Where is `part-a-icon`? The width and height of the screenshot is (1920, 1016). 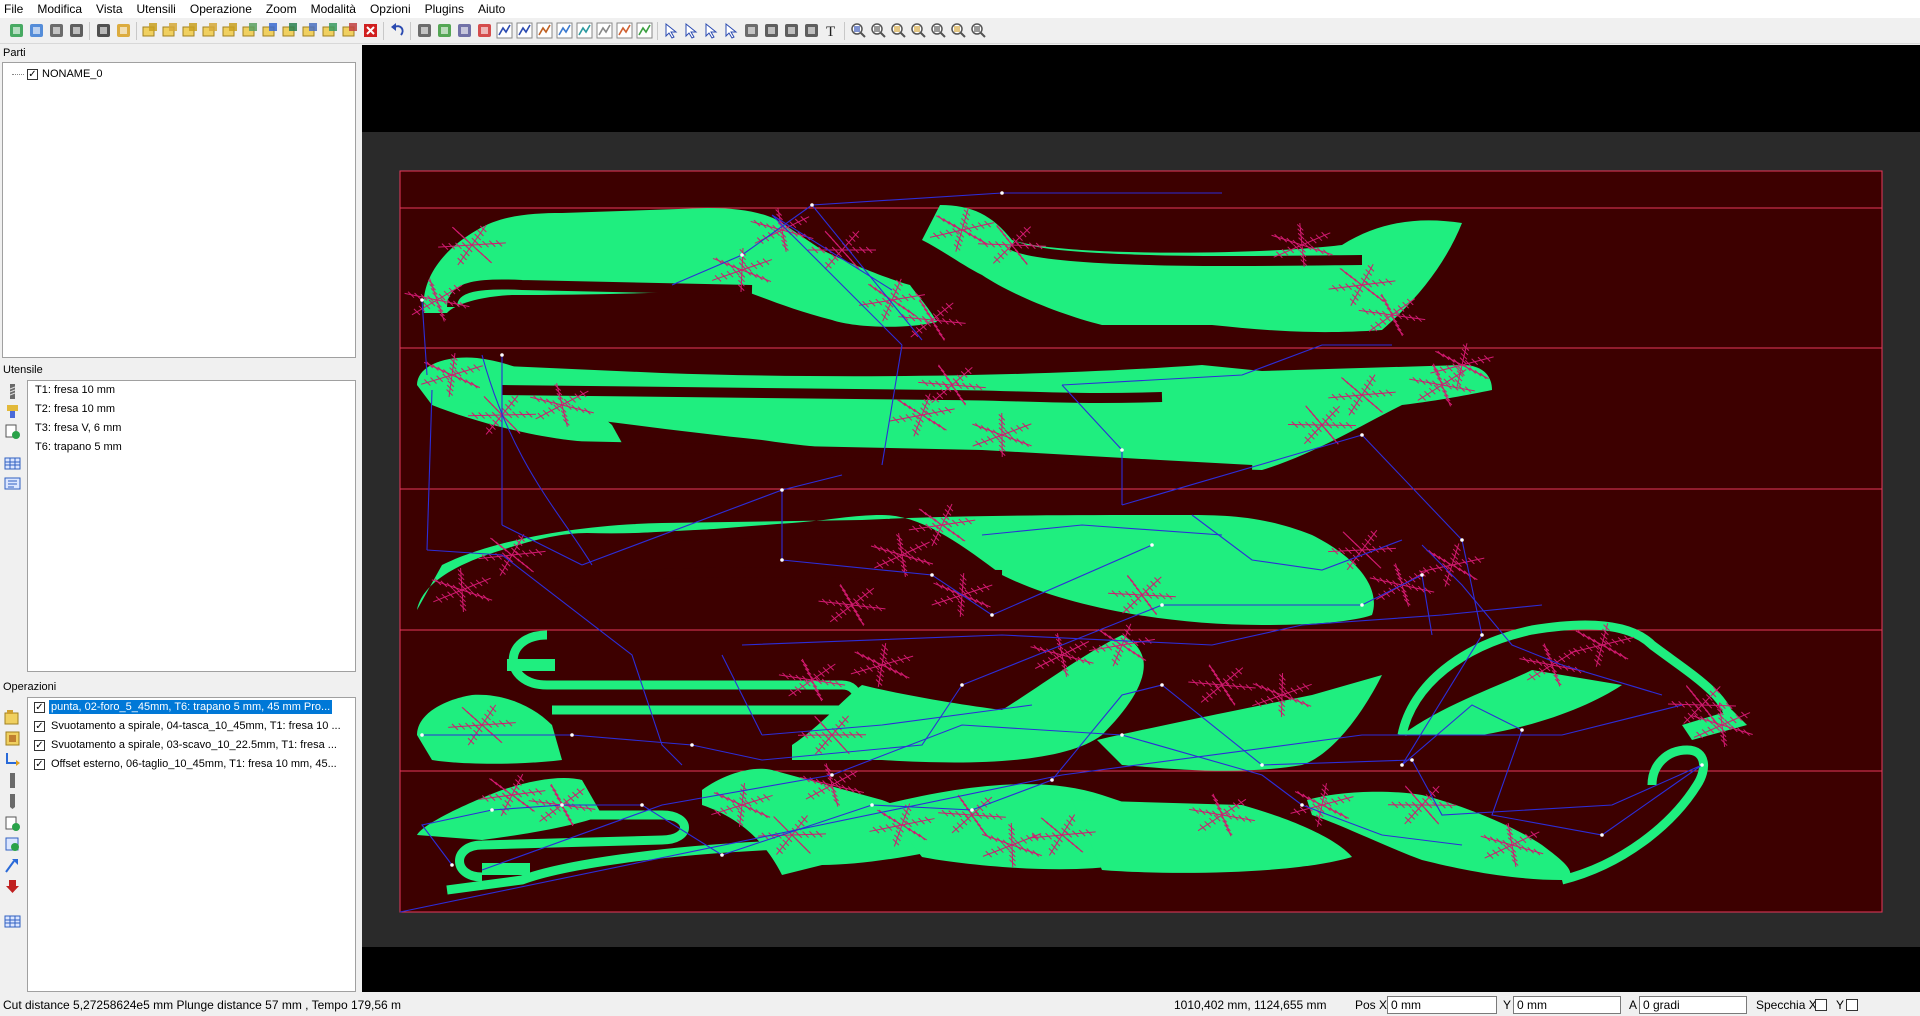 part-a-icon is located at coordinates (170, 30).